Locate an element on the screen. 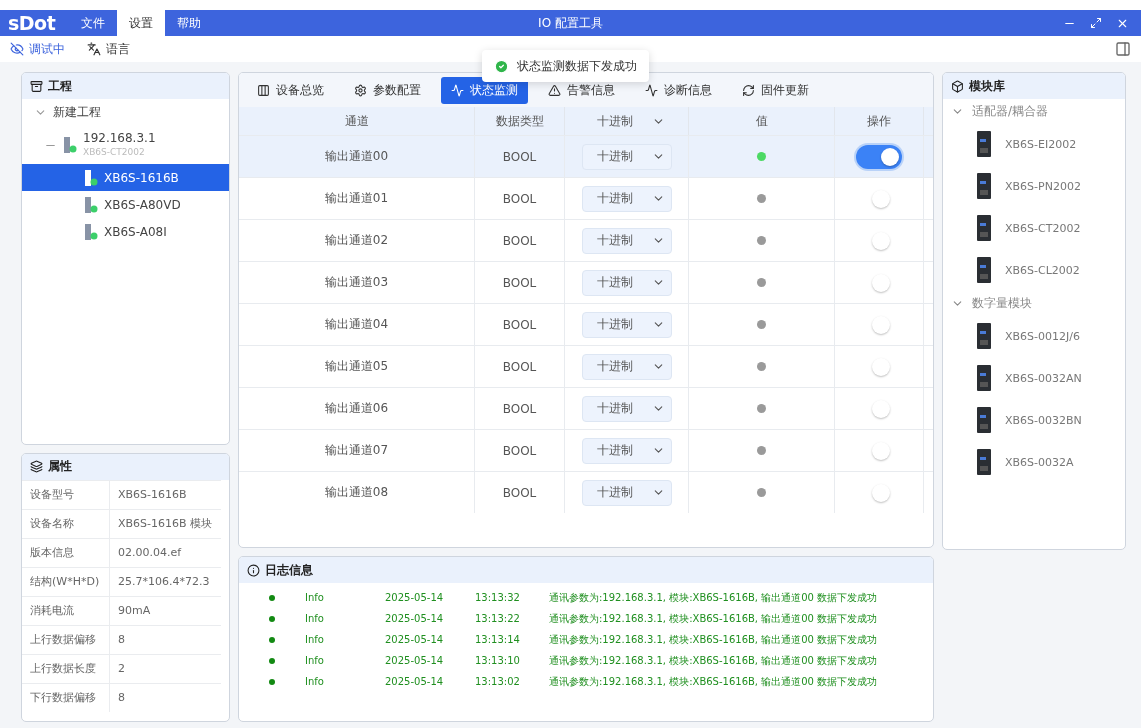  table-row: 输出通道01 BOOL 十进制 is located at coordinates (586, 198).